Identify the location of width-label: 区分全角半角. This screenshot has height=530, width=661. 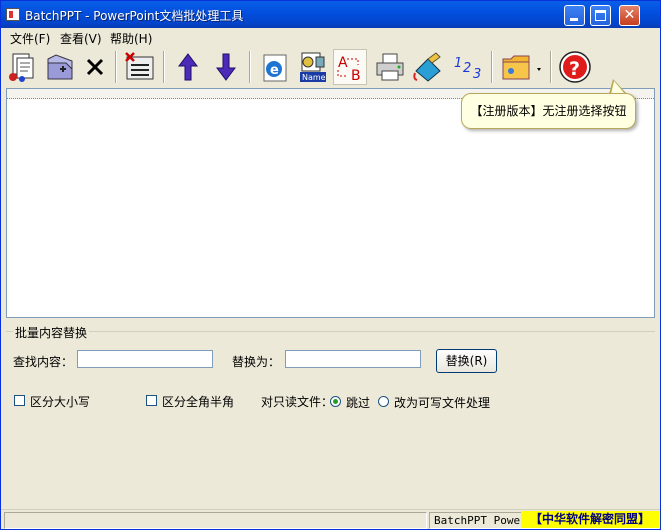
(198, 402).